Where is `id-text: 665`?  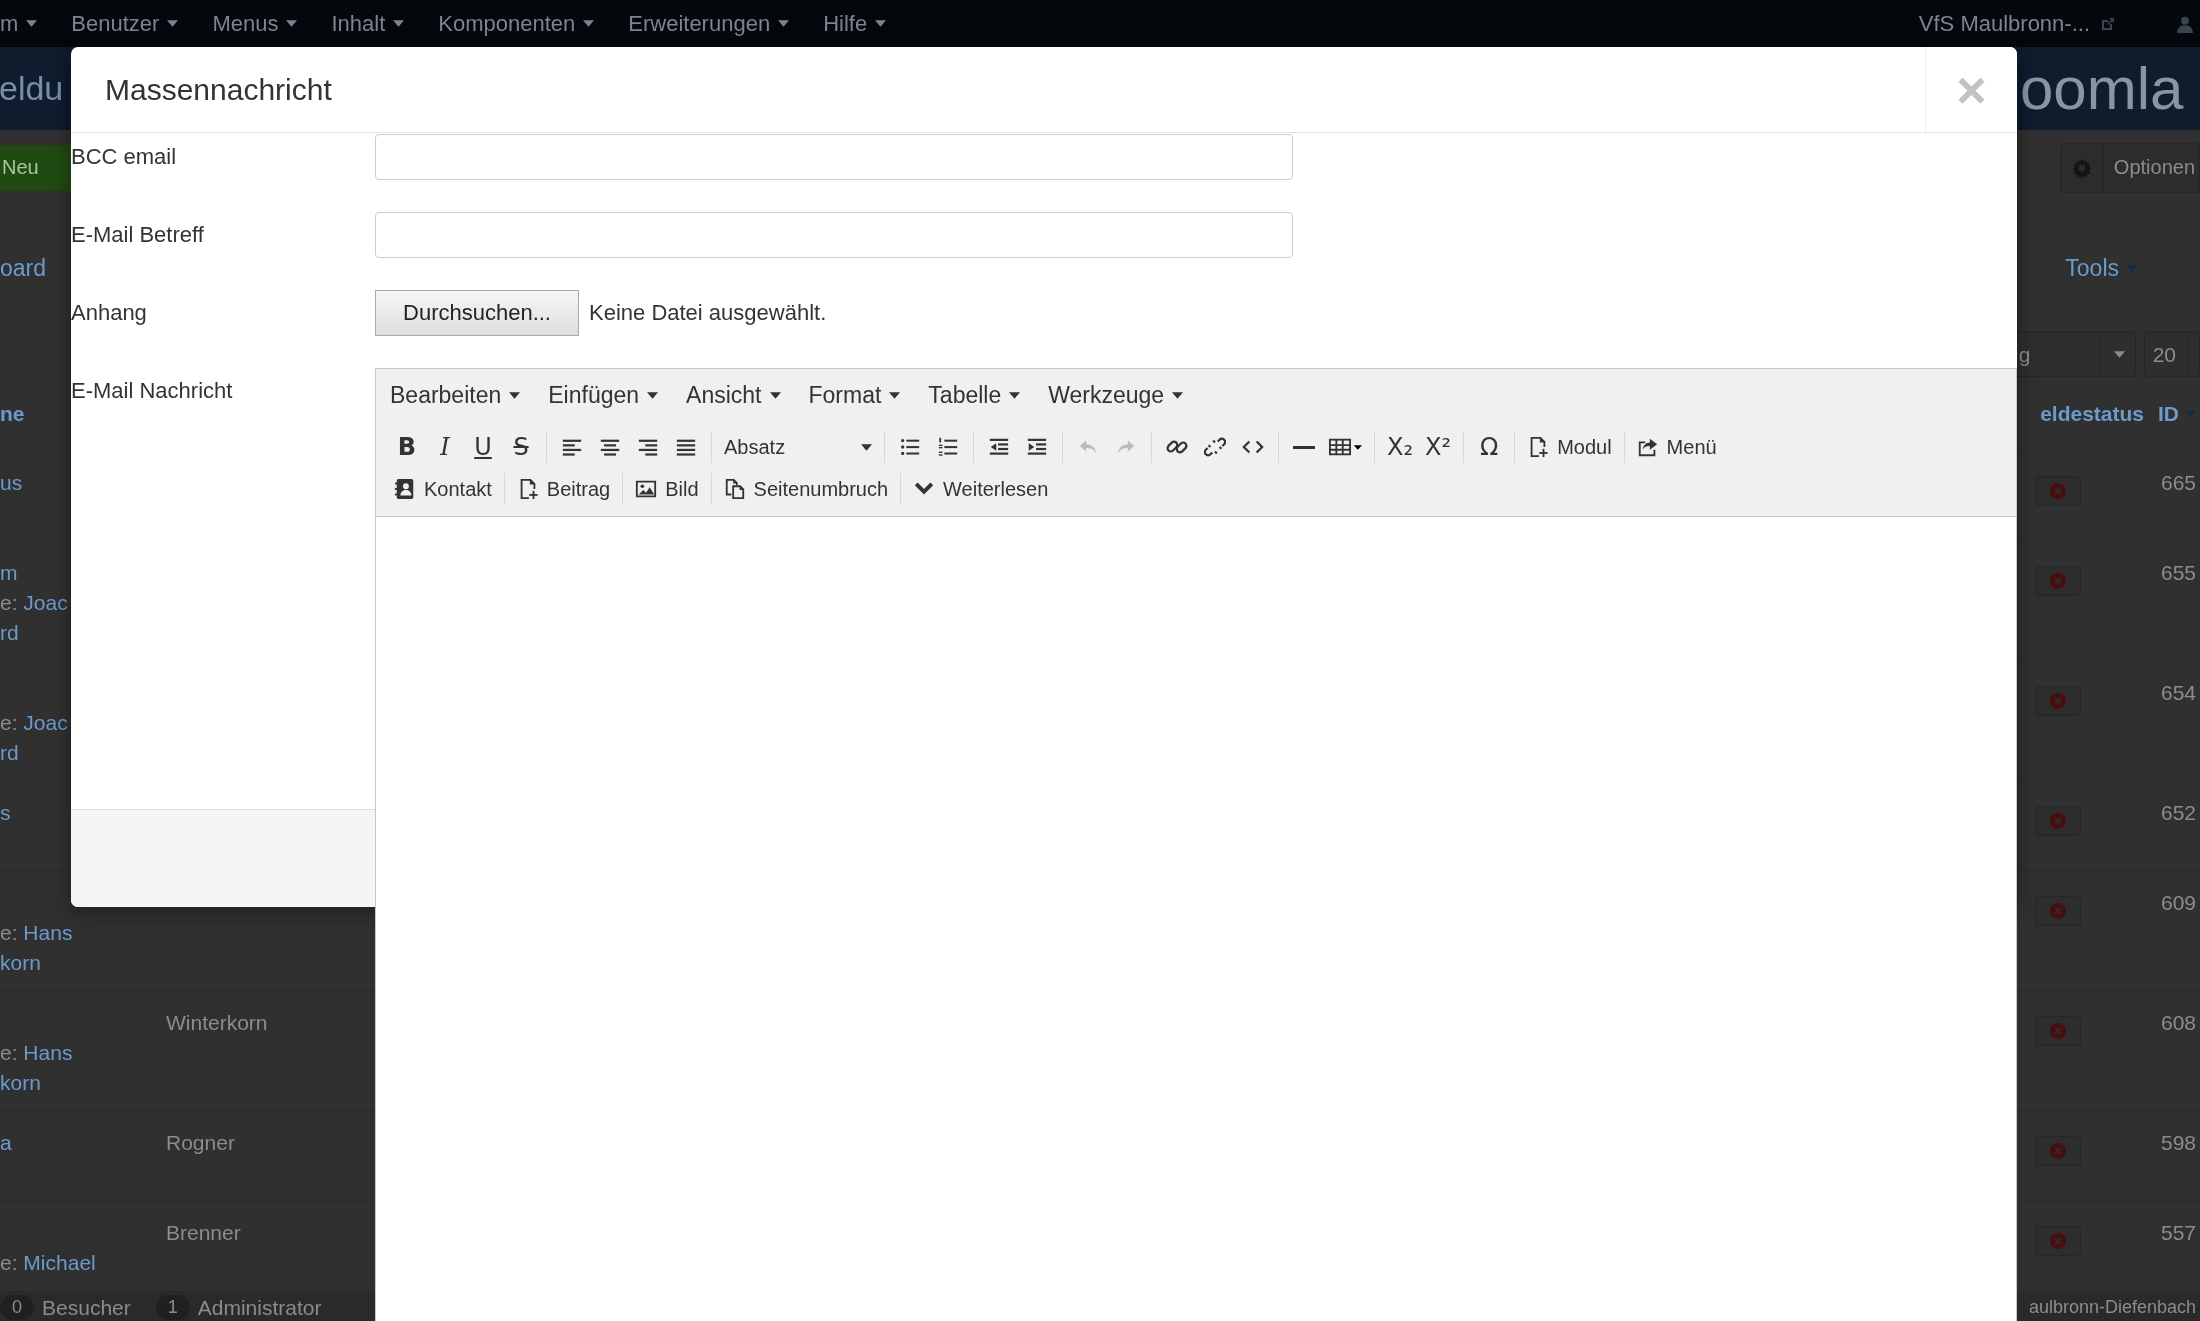
id-text: 665 is located at coordinates (2178, 483).